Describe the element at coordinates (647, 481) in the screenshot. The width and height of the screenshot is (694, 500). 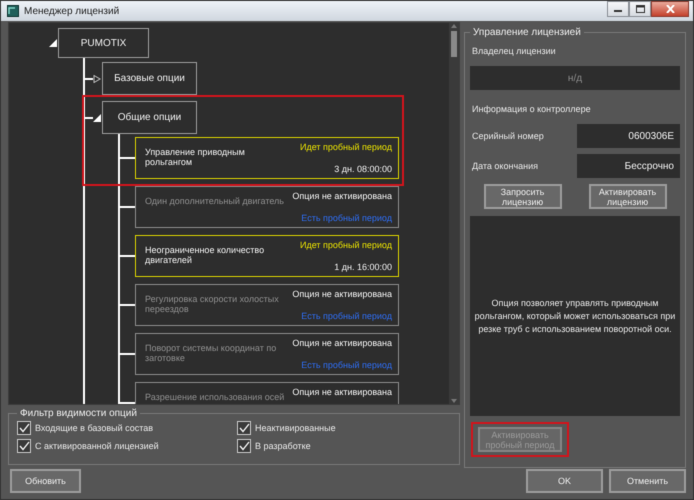
I see `cancel-button: Отменить` at that location.